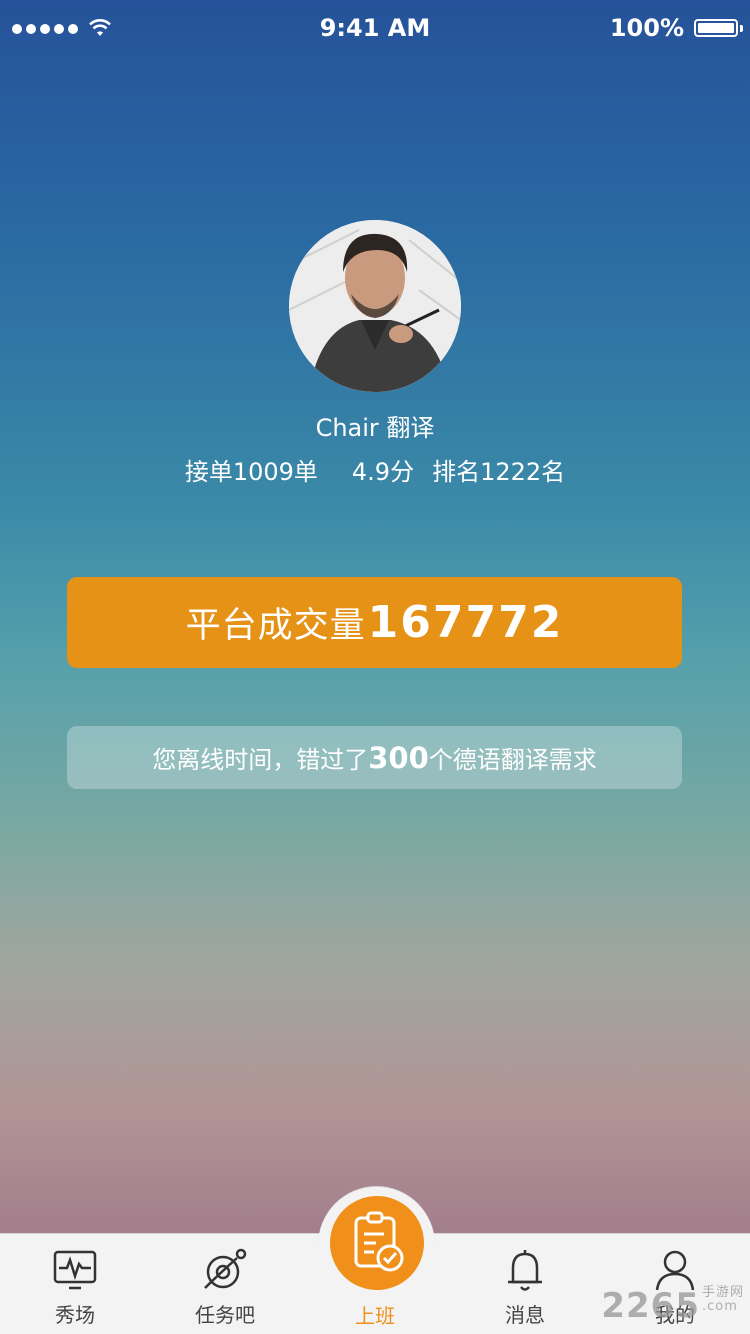 The width and height of the screenshot is (750, 1334). I want to click on tab-work, so click(377, 1243).